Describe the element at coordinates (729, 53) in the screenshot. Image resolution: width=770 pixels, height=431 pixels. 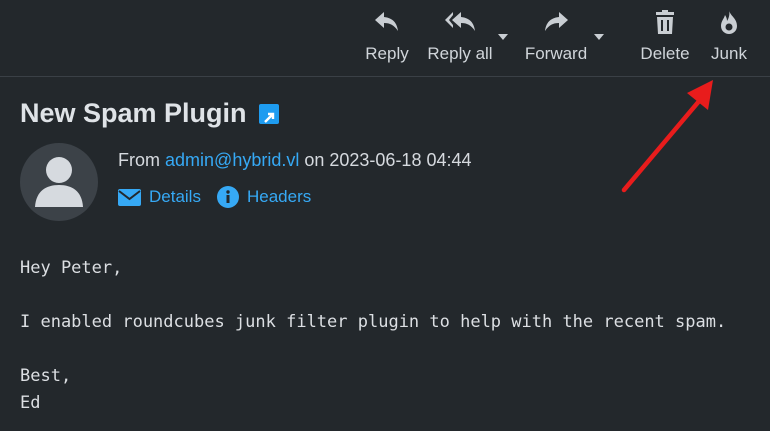
I see `junk-label: Junk` at that location.